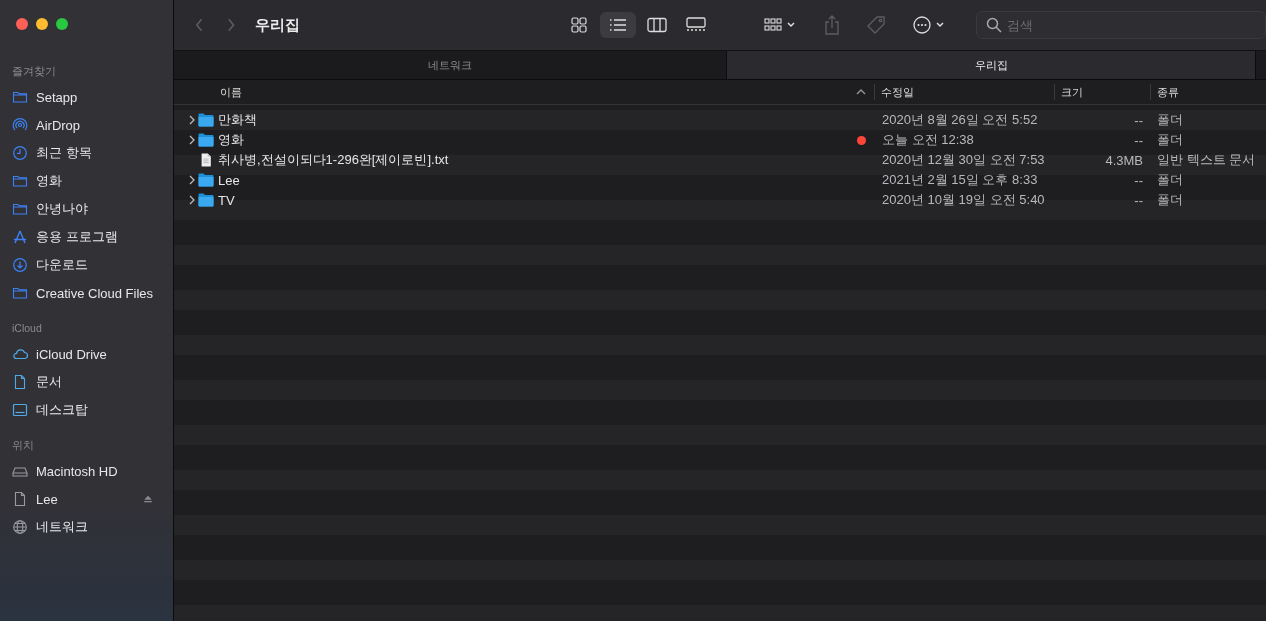 The width and height of the screenshot is (1266, 621). Describe the element at coordinates (92, 265) in the screenshot. I see `sidebar-item: 다운로드` at that location.